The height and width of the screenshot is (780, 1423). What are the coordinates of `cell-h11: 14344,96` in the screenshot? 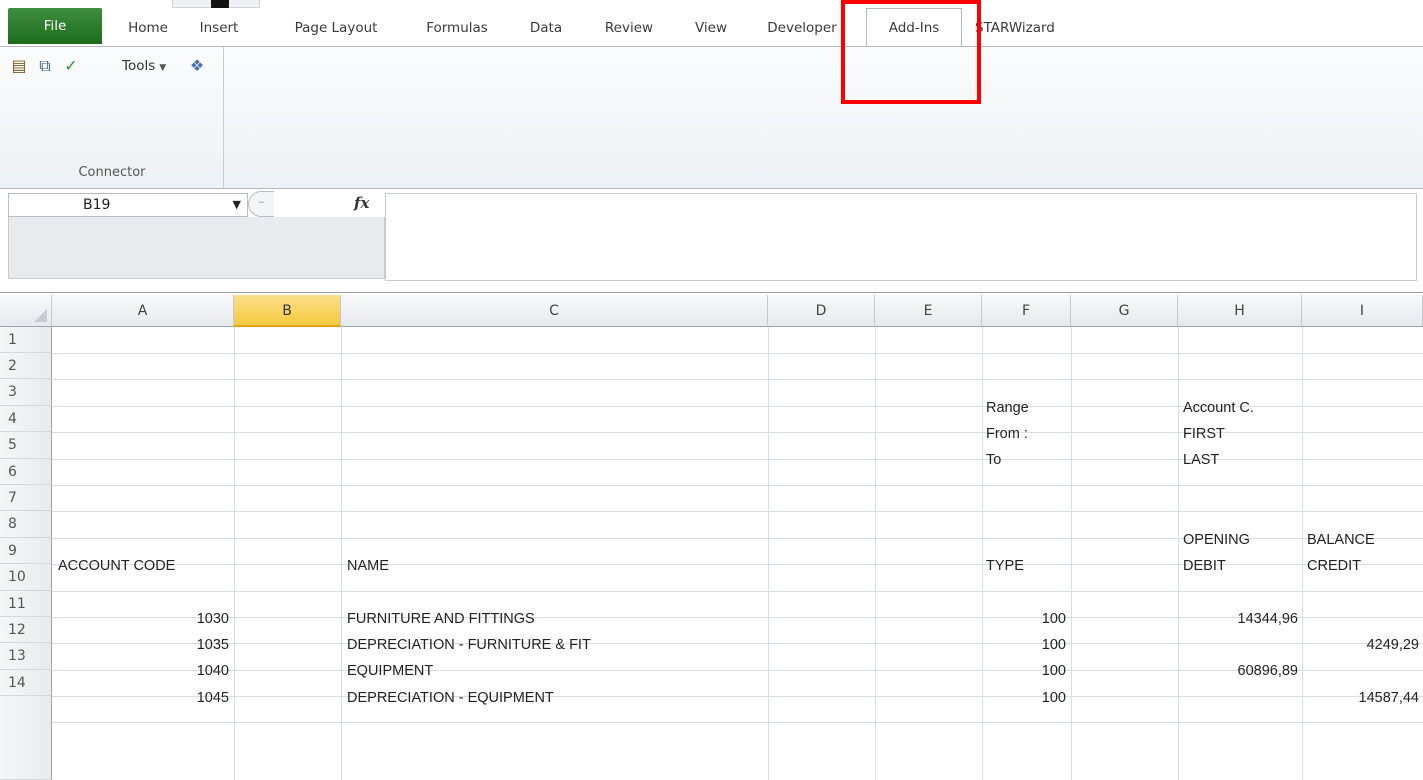 It's located at (1240, 619).